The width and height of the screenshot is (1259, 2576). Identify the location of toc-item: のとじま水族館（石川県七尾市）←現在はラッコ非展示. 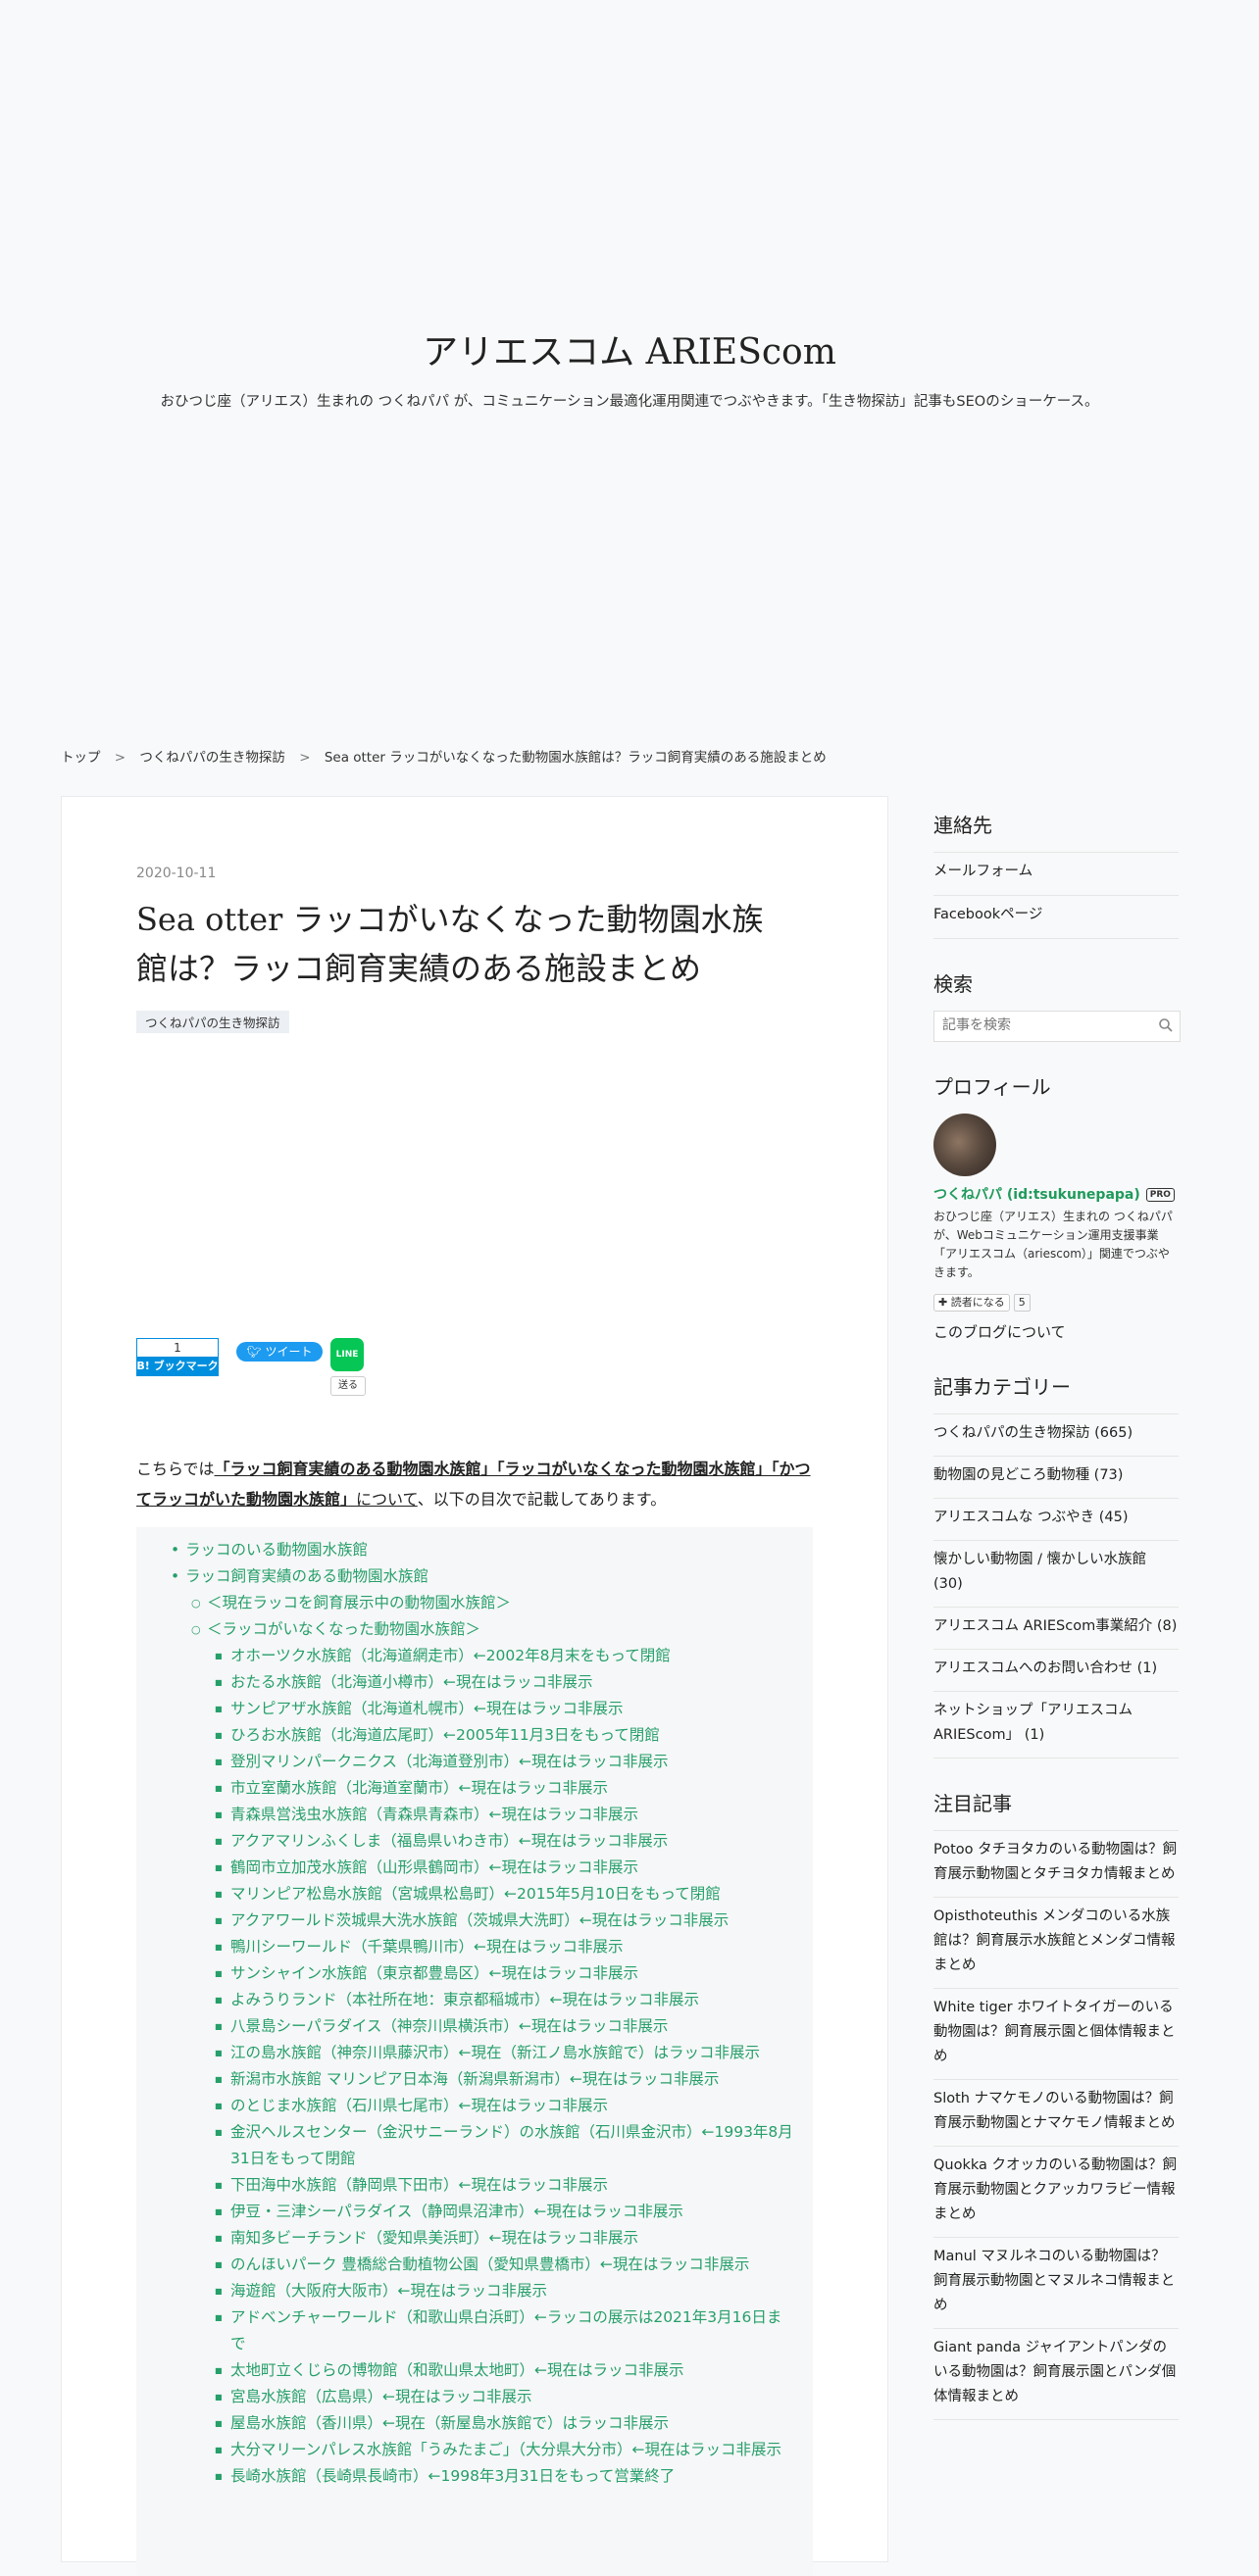
(474, 2106).